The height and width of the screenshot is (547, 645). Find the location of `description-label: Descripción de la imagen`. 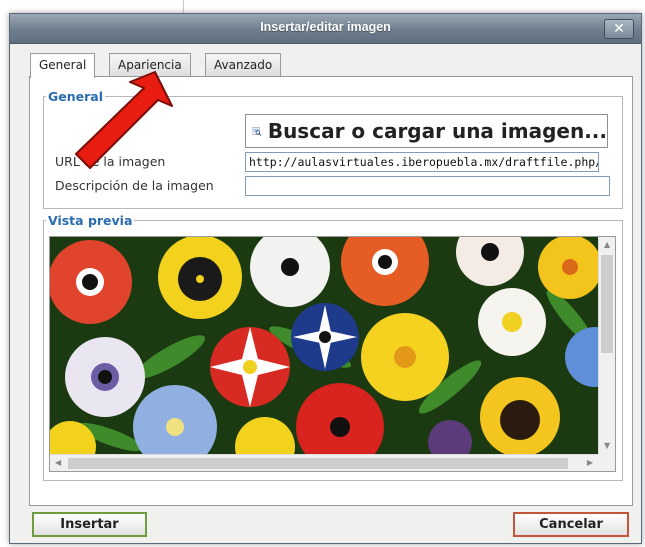

description-label: Descripción de la imagen is located at coordinates (134, 185).